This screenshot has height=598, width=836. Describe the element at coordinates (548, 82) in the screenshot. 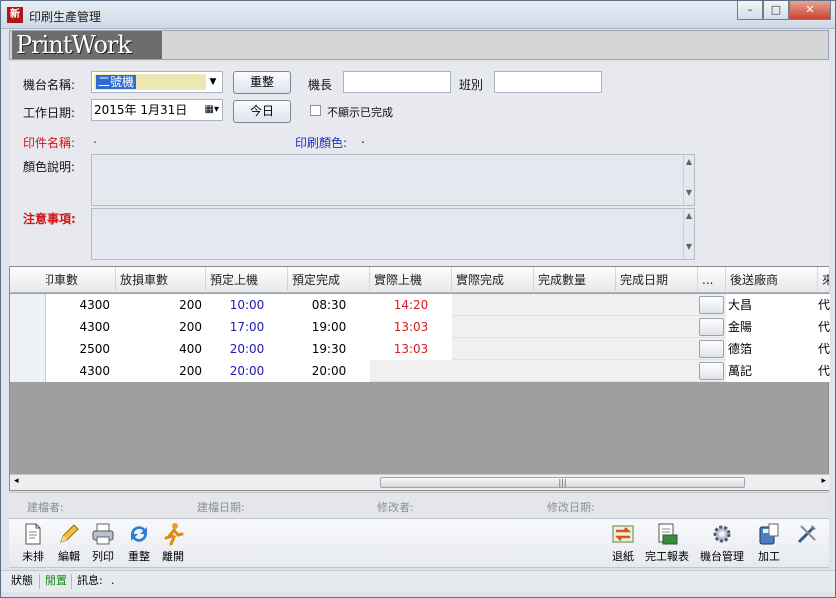

I see `shift-input` at that location.